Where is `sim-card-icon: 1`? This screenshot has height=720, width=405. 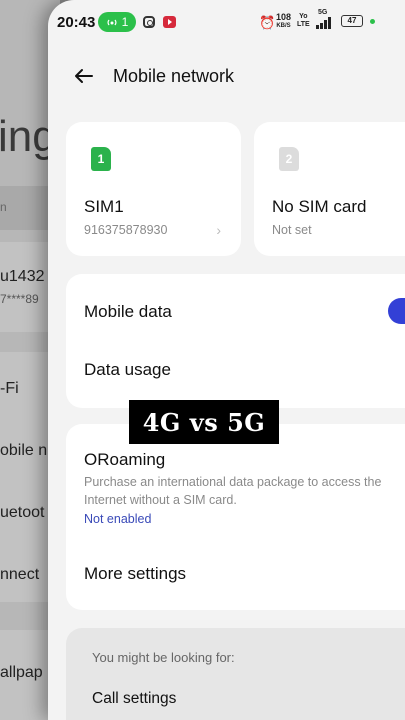
sim-card-icon: 1 is located at coordinates (101, 159).